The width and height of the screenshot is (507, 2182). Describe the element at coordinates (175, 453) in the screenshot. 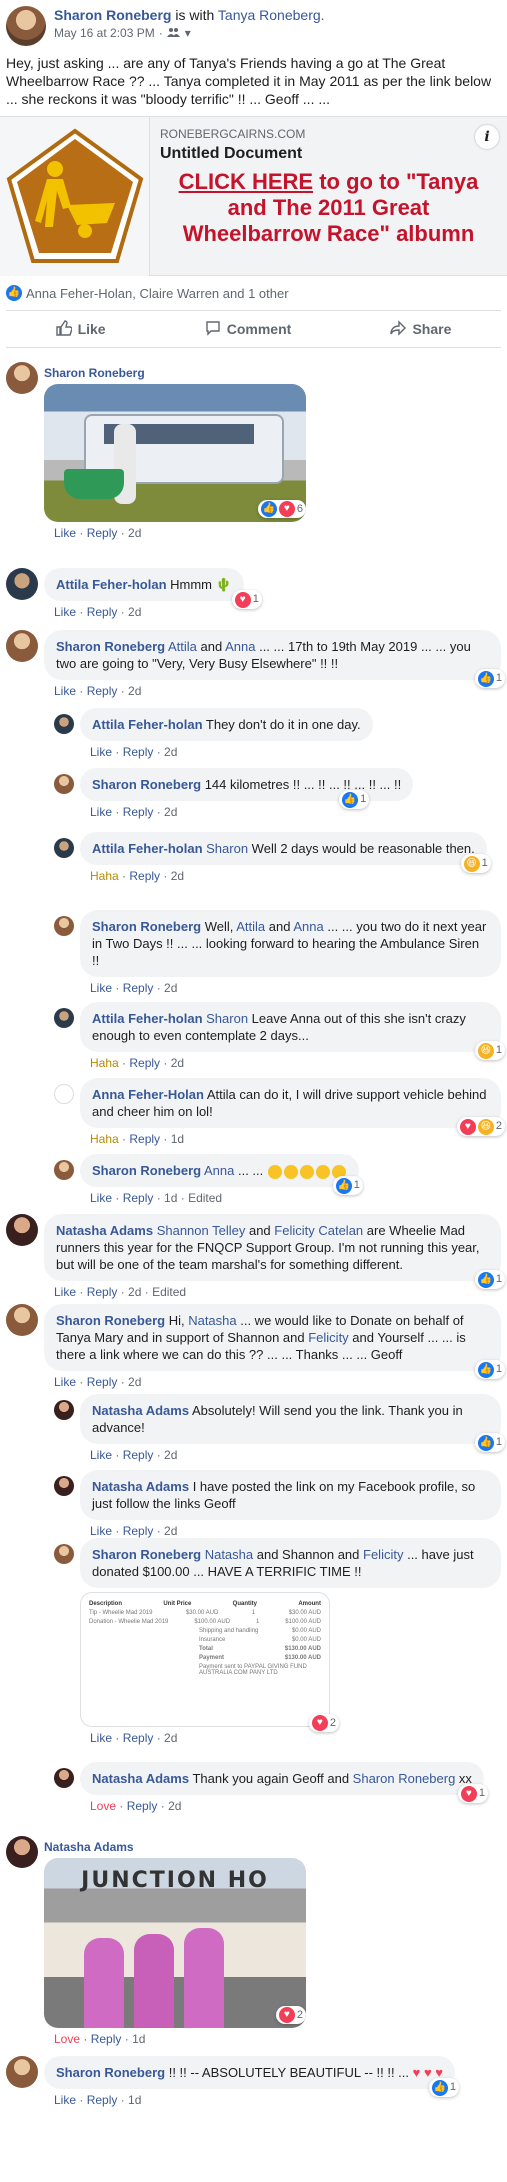

I see `comment-photo: 👍 ♥ 6` at that location.